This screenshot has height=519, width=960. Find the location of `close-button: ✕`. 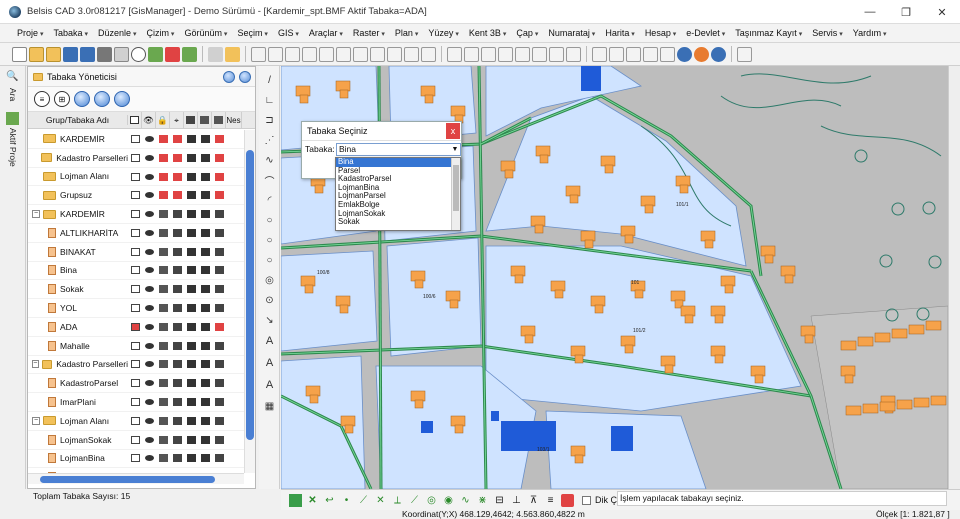

close-button: ✕ is located at coordinates (942, 12).